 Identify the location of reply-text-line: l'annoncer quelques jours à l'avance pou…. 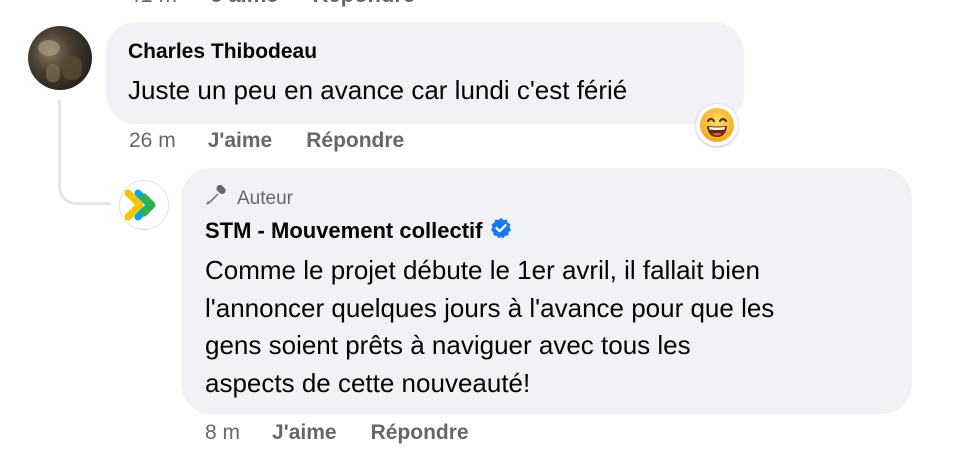
(490, 307).